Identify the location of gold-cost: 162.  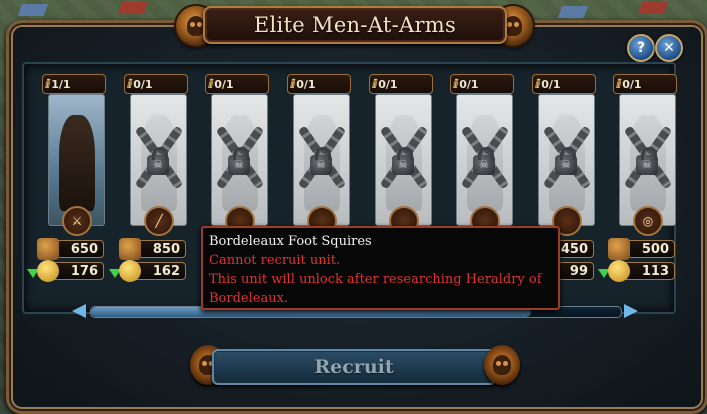
(147, 271).